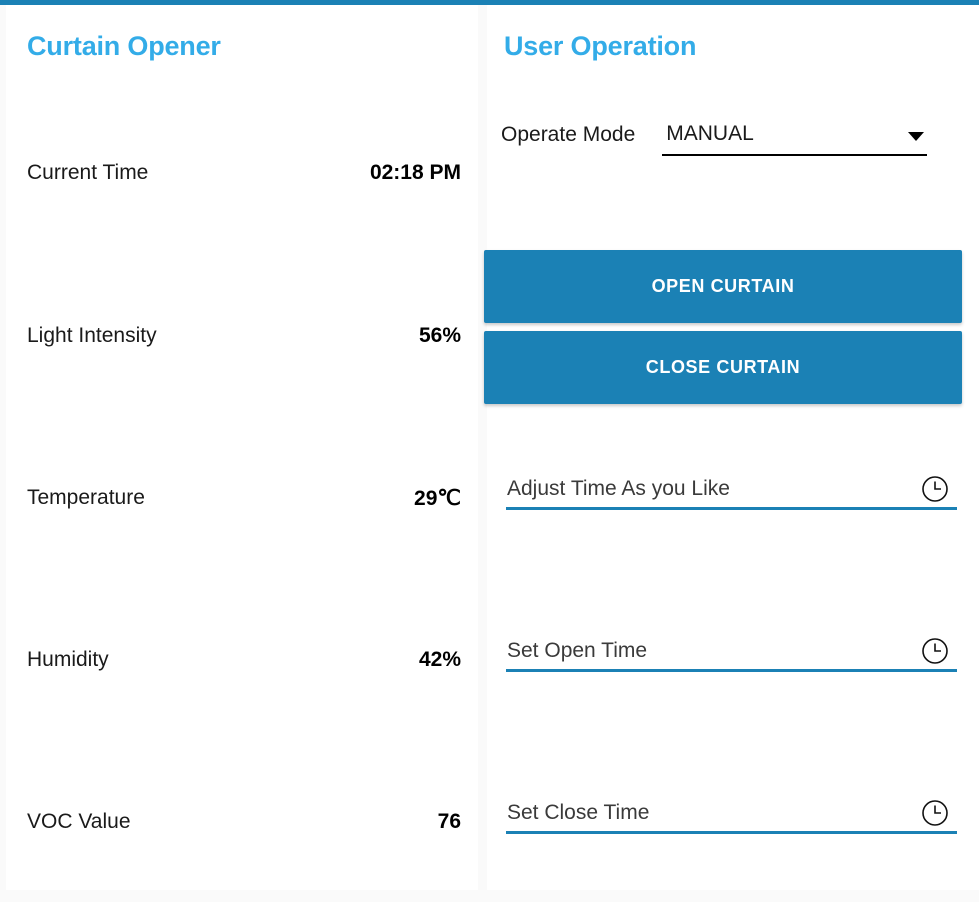 This screenshot has height=902, width=979. Describe the element at coordinates (68, 659) in the screenshot. I see `sensor-label: Humidity` at that location.